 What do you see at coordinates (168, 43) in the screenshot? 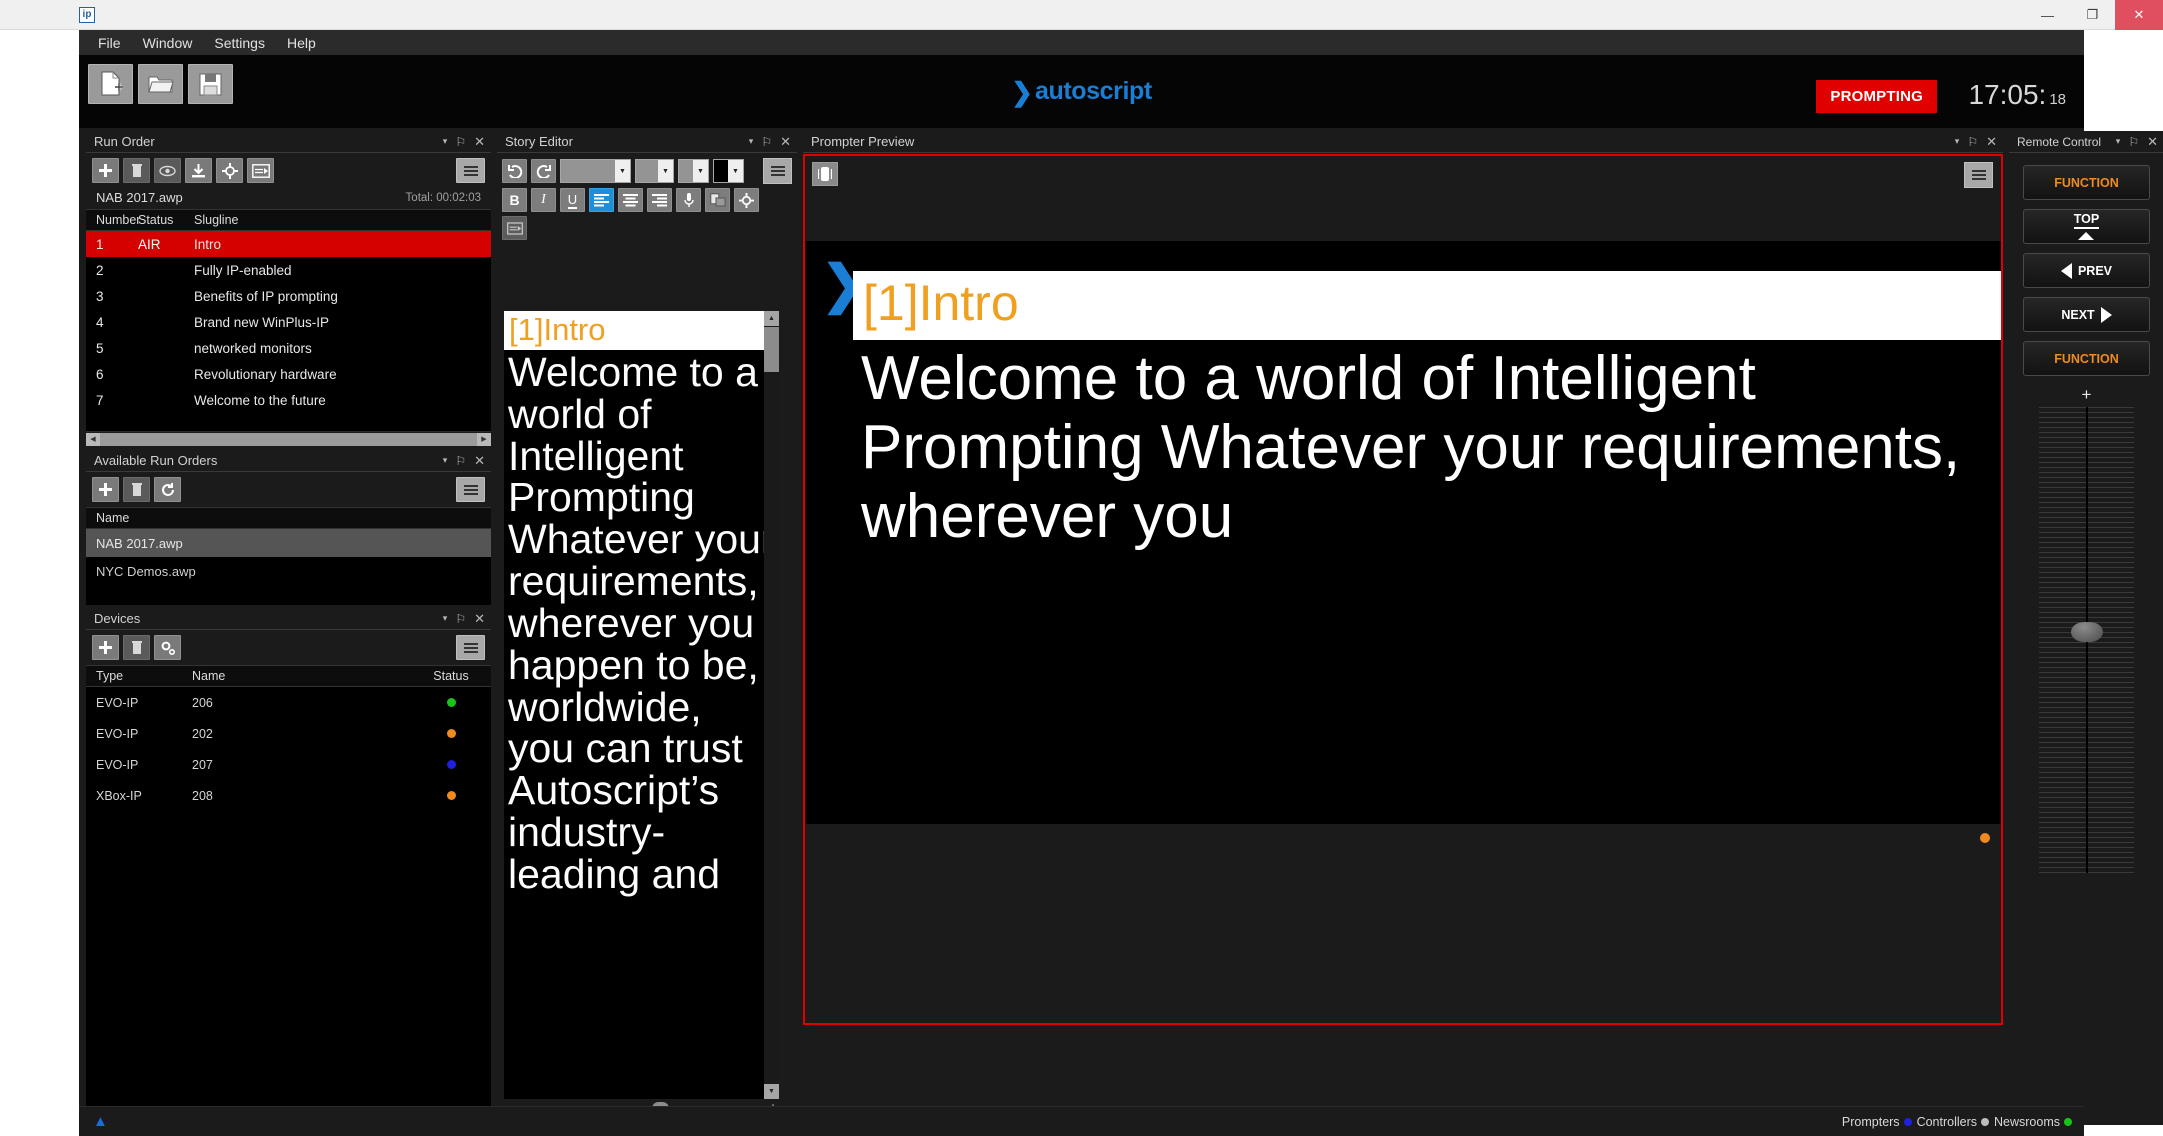
I see `menu-window: Window` at bounding box center [168, 43].